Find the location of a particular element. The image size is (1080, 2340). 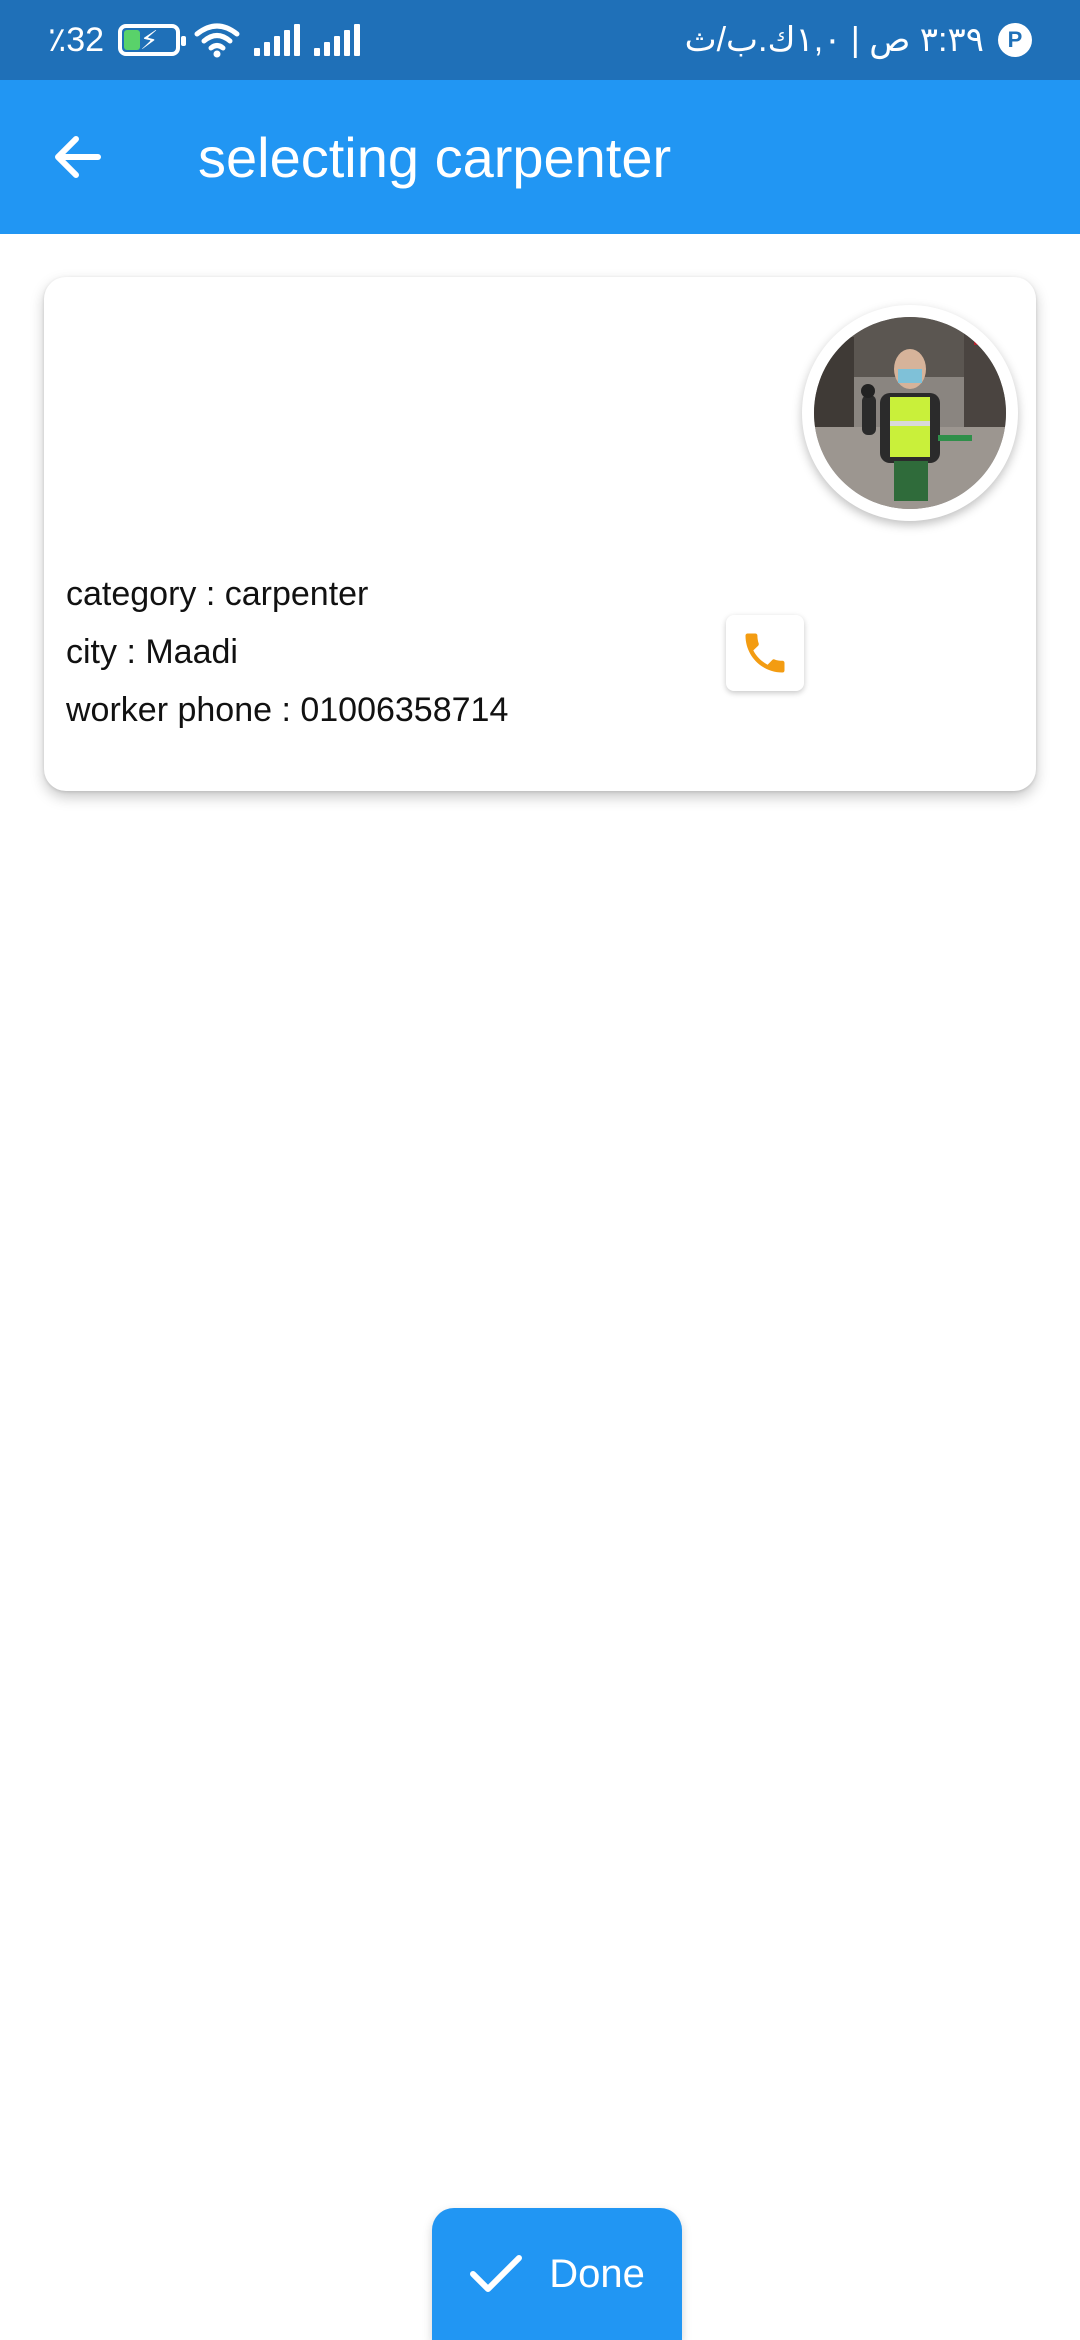

worker-photo is located at coordinates (910, 413).